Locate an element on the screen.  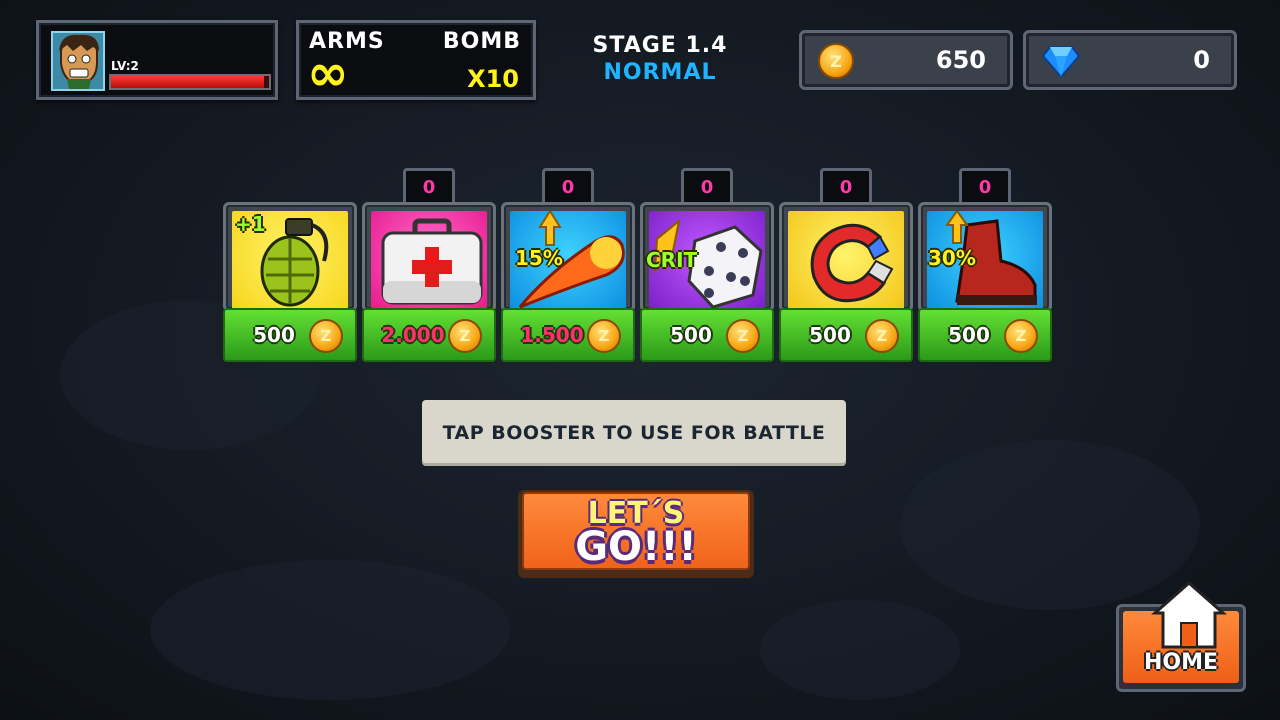
weapons-panel: ARMS BOMB ∞ X10 is located at coordinates (416, 61).